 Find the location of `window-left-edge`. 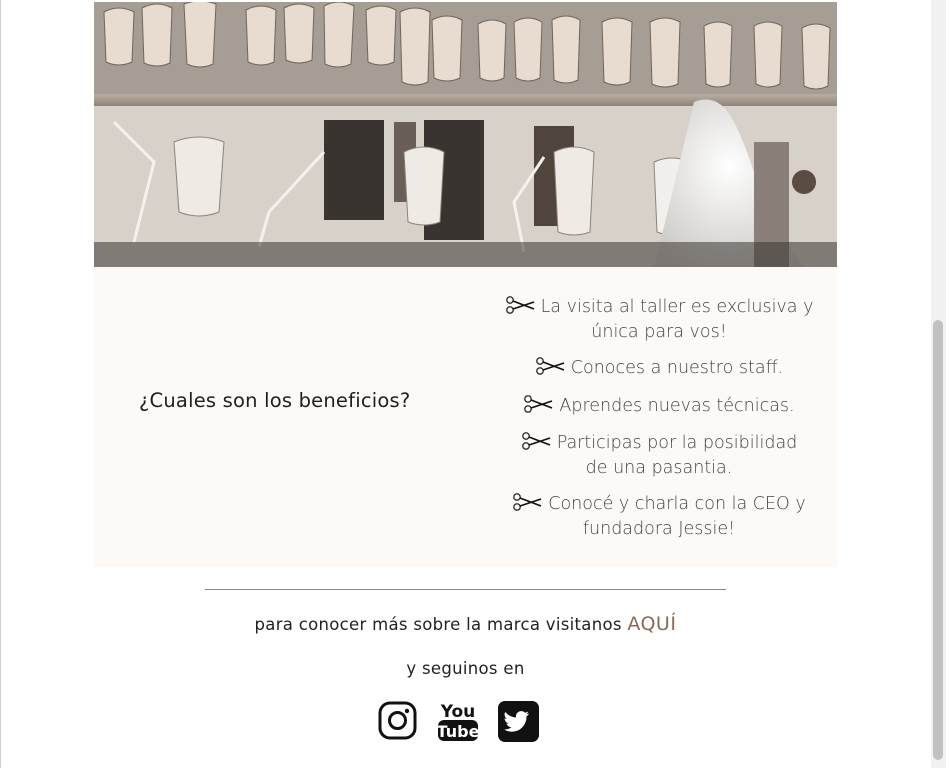

window-left-edge is located at coordinates (0, 384).